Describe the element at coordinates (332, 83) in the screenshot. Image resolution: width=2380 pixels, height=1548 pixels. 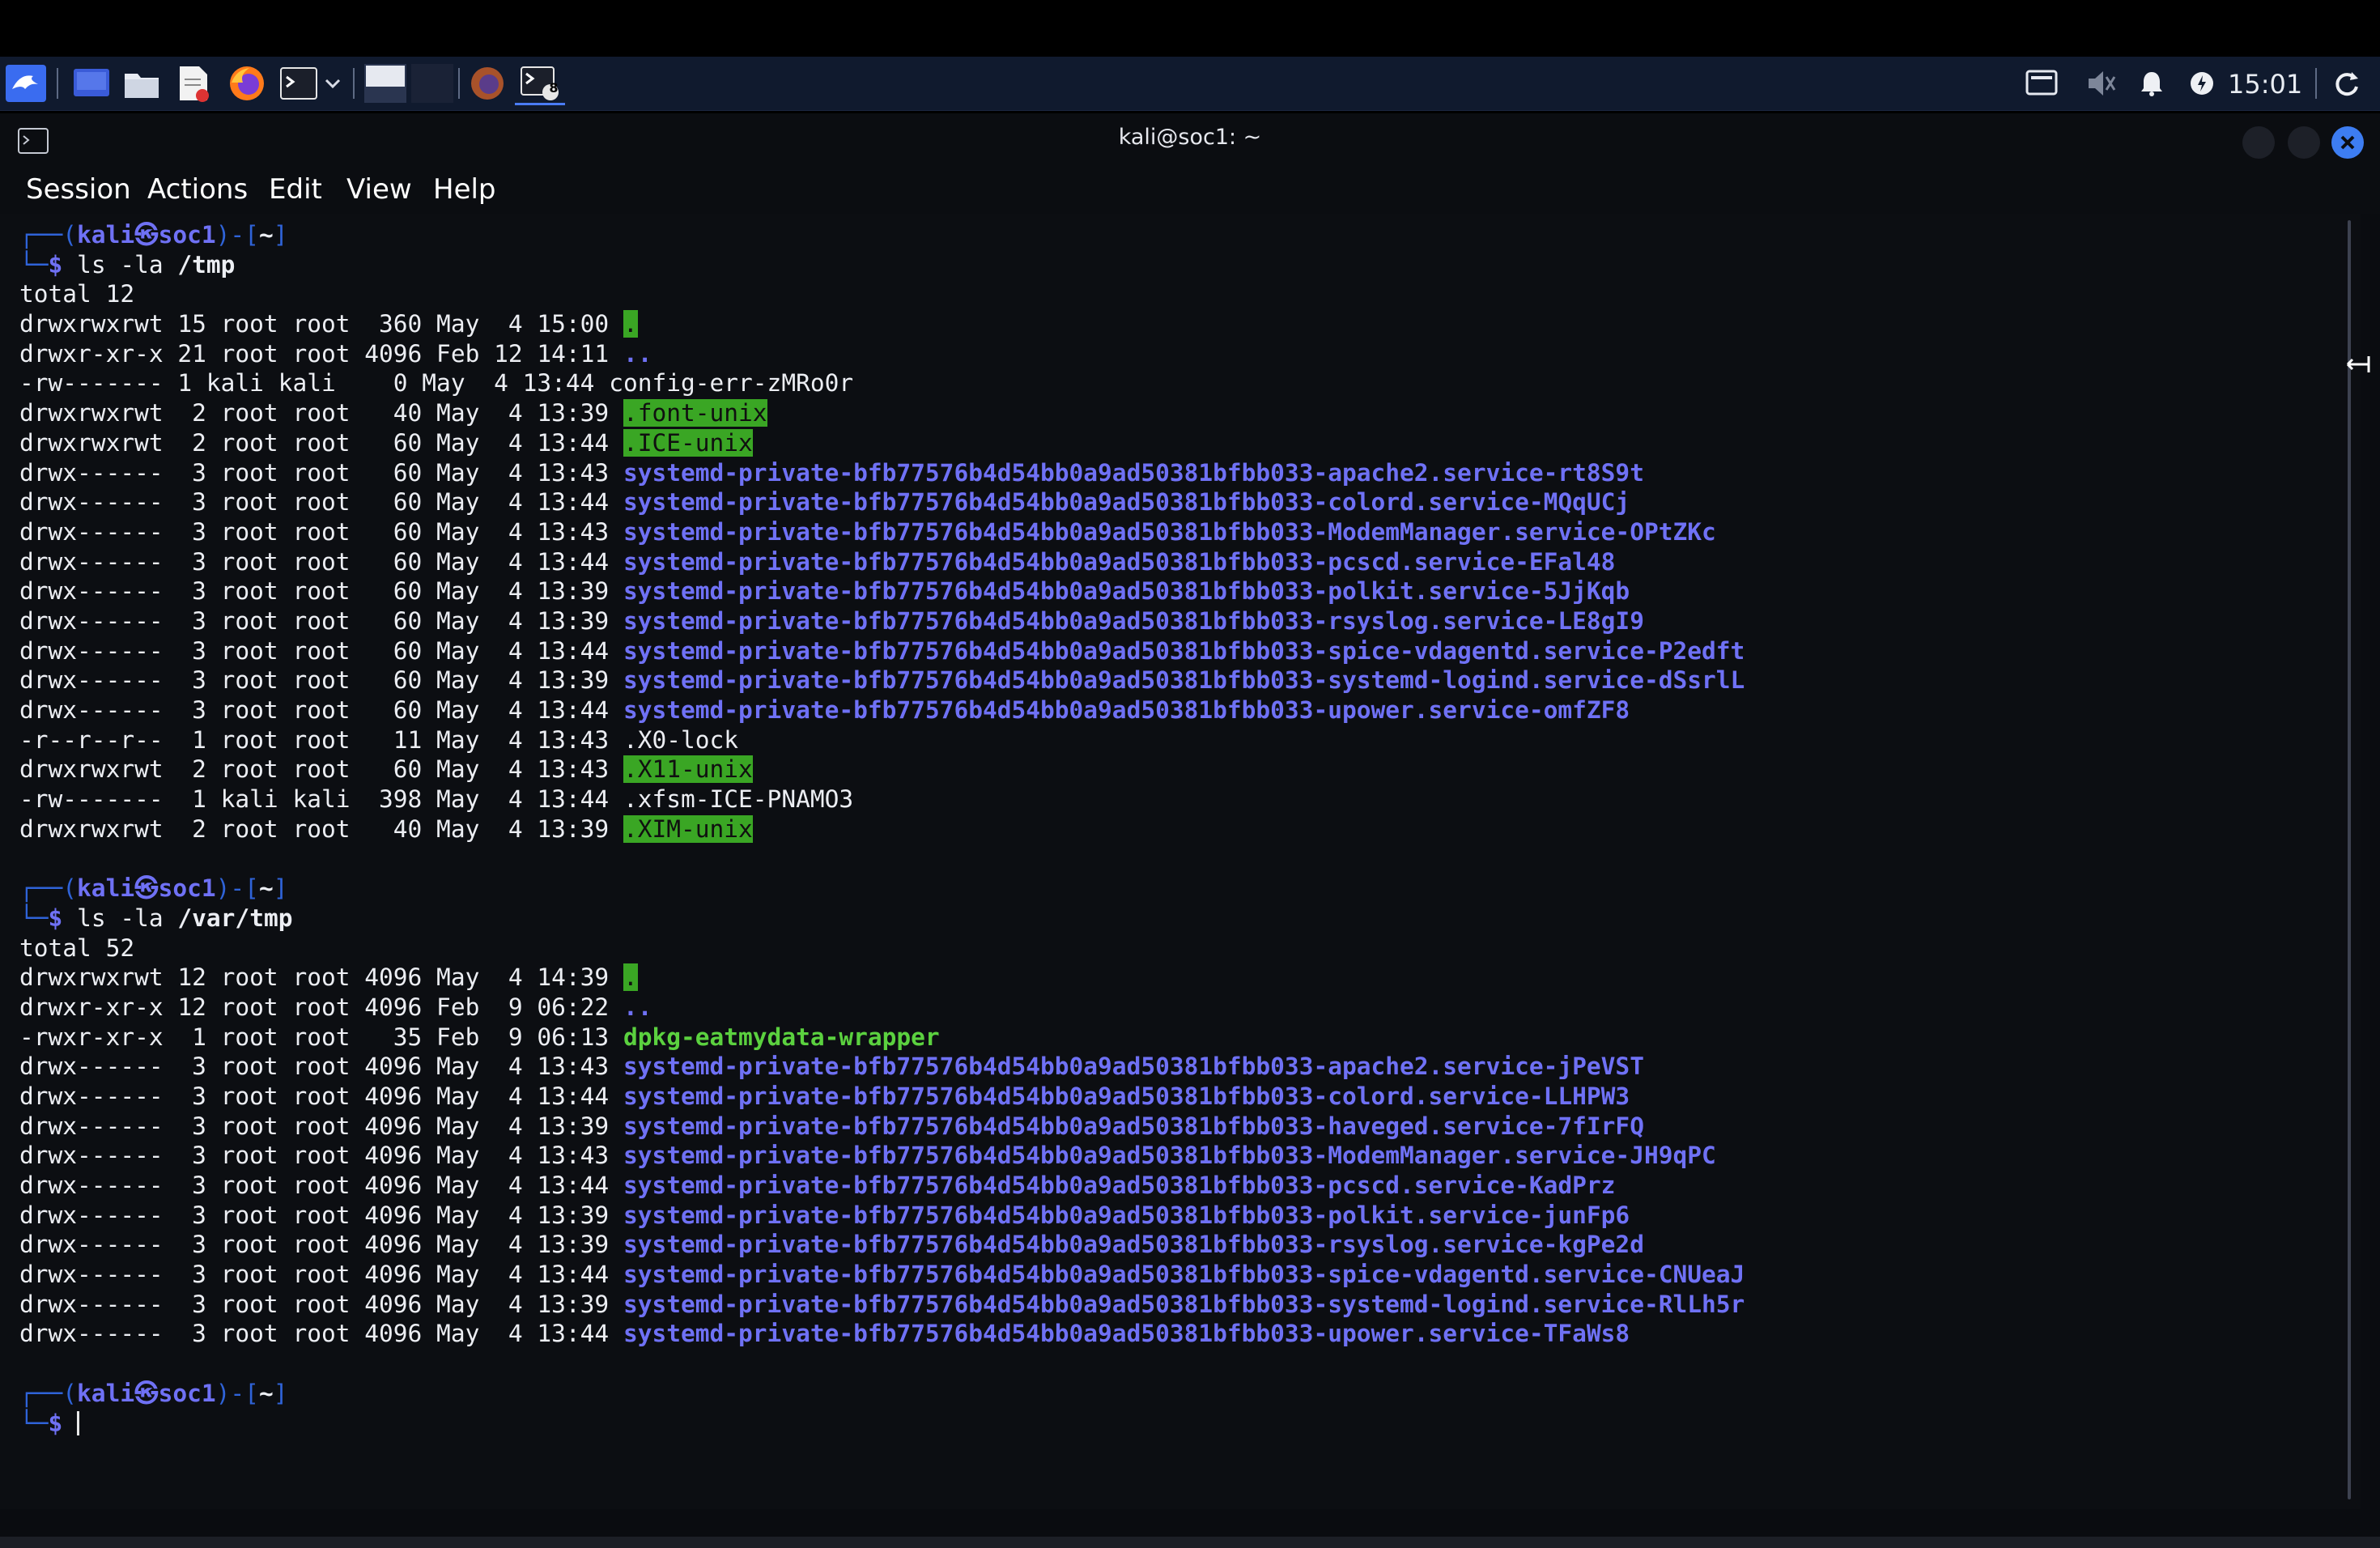
I see `dropdown-chevron-icon` at that location.